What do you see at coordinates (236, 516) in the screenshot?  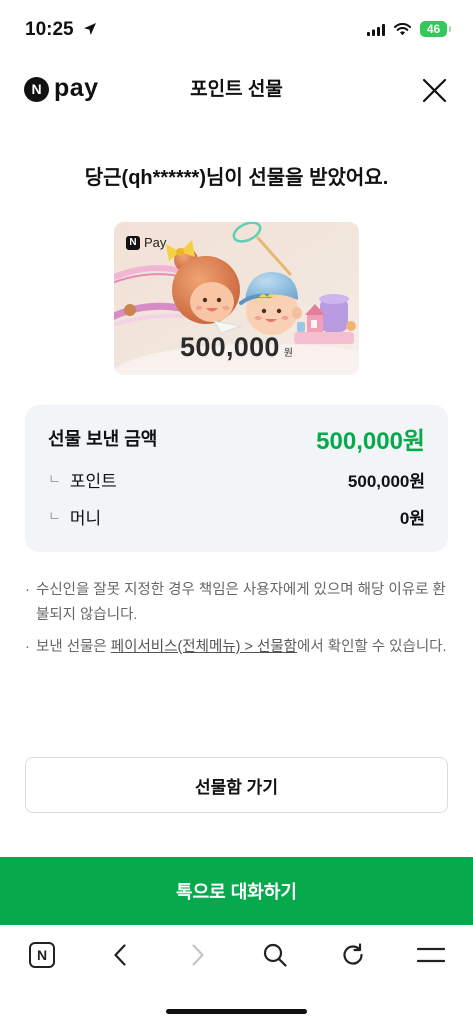 I see `summary-money-row: ㄴ 머니 0원` at bounding box center [236, 516].